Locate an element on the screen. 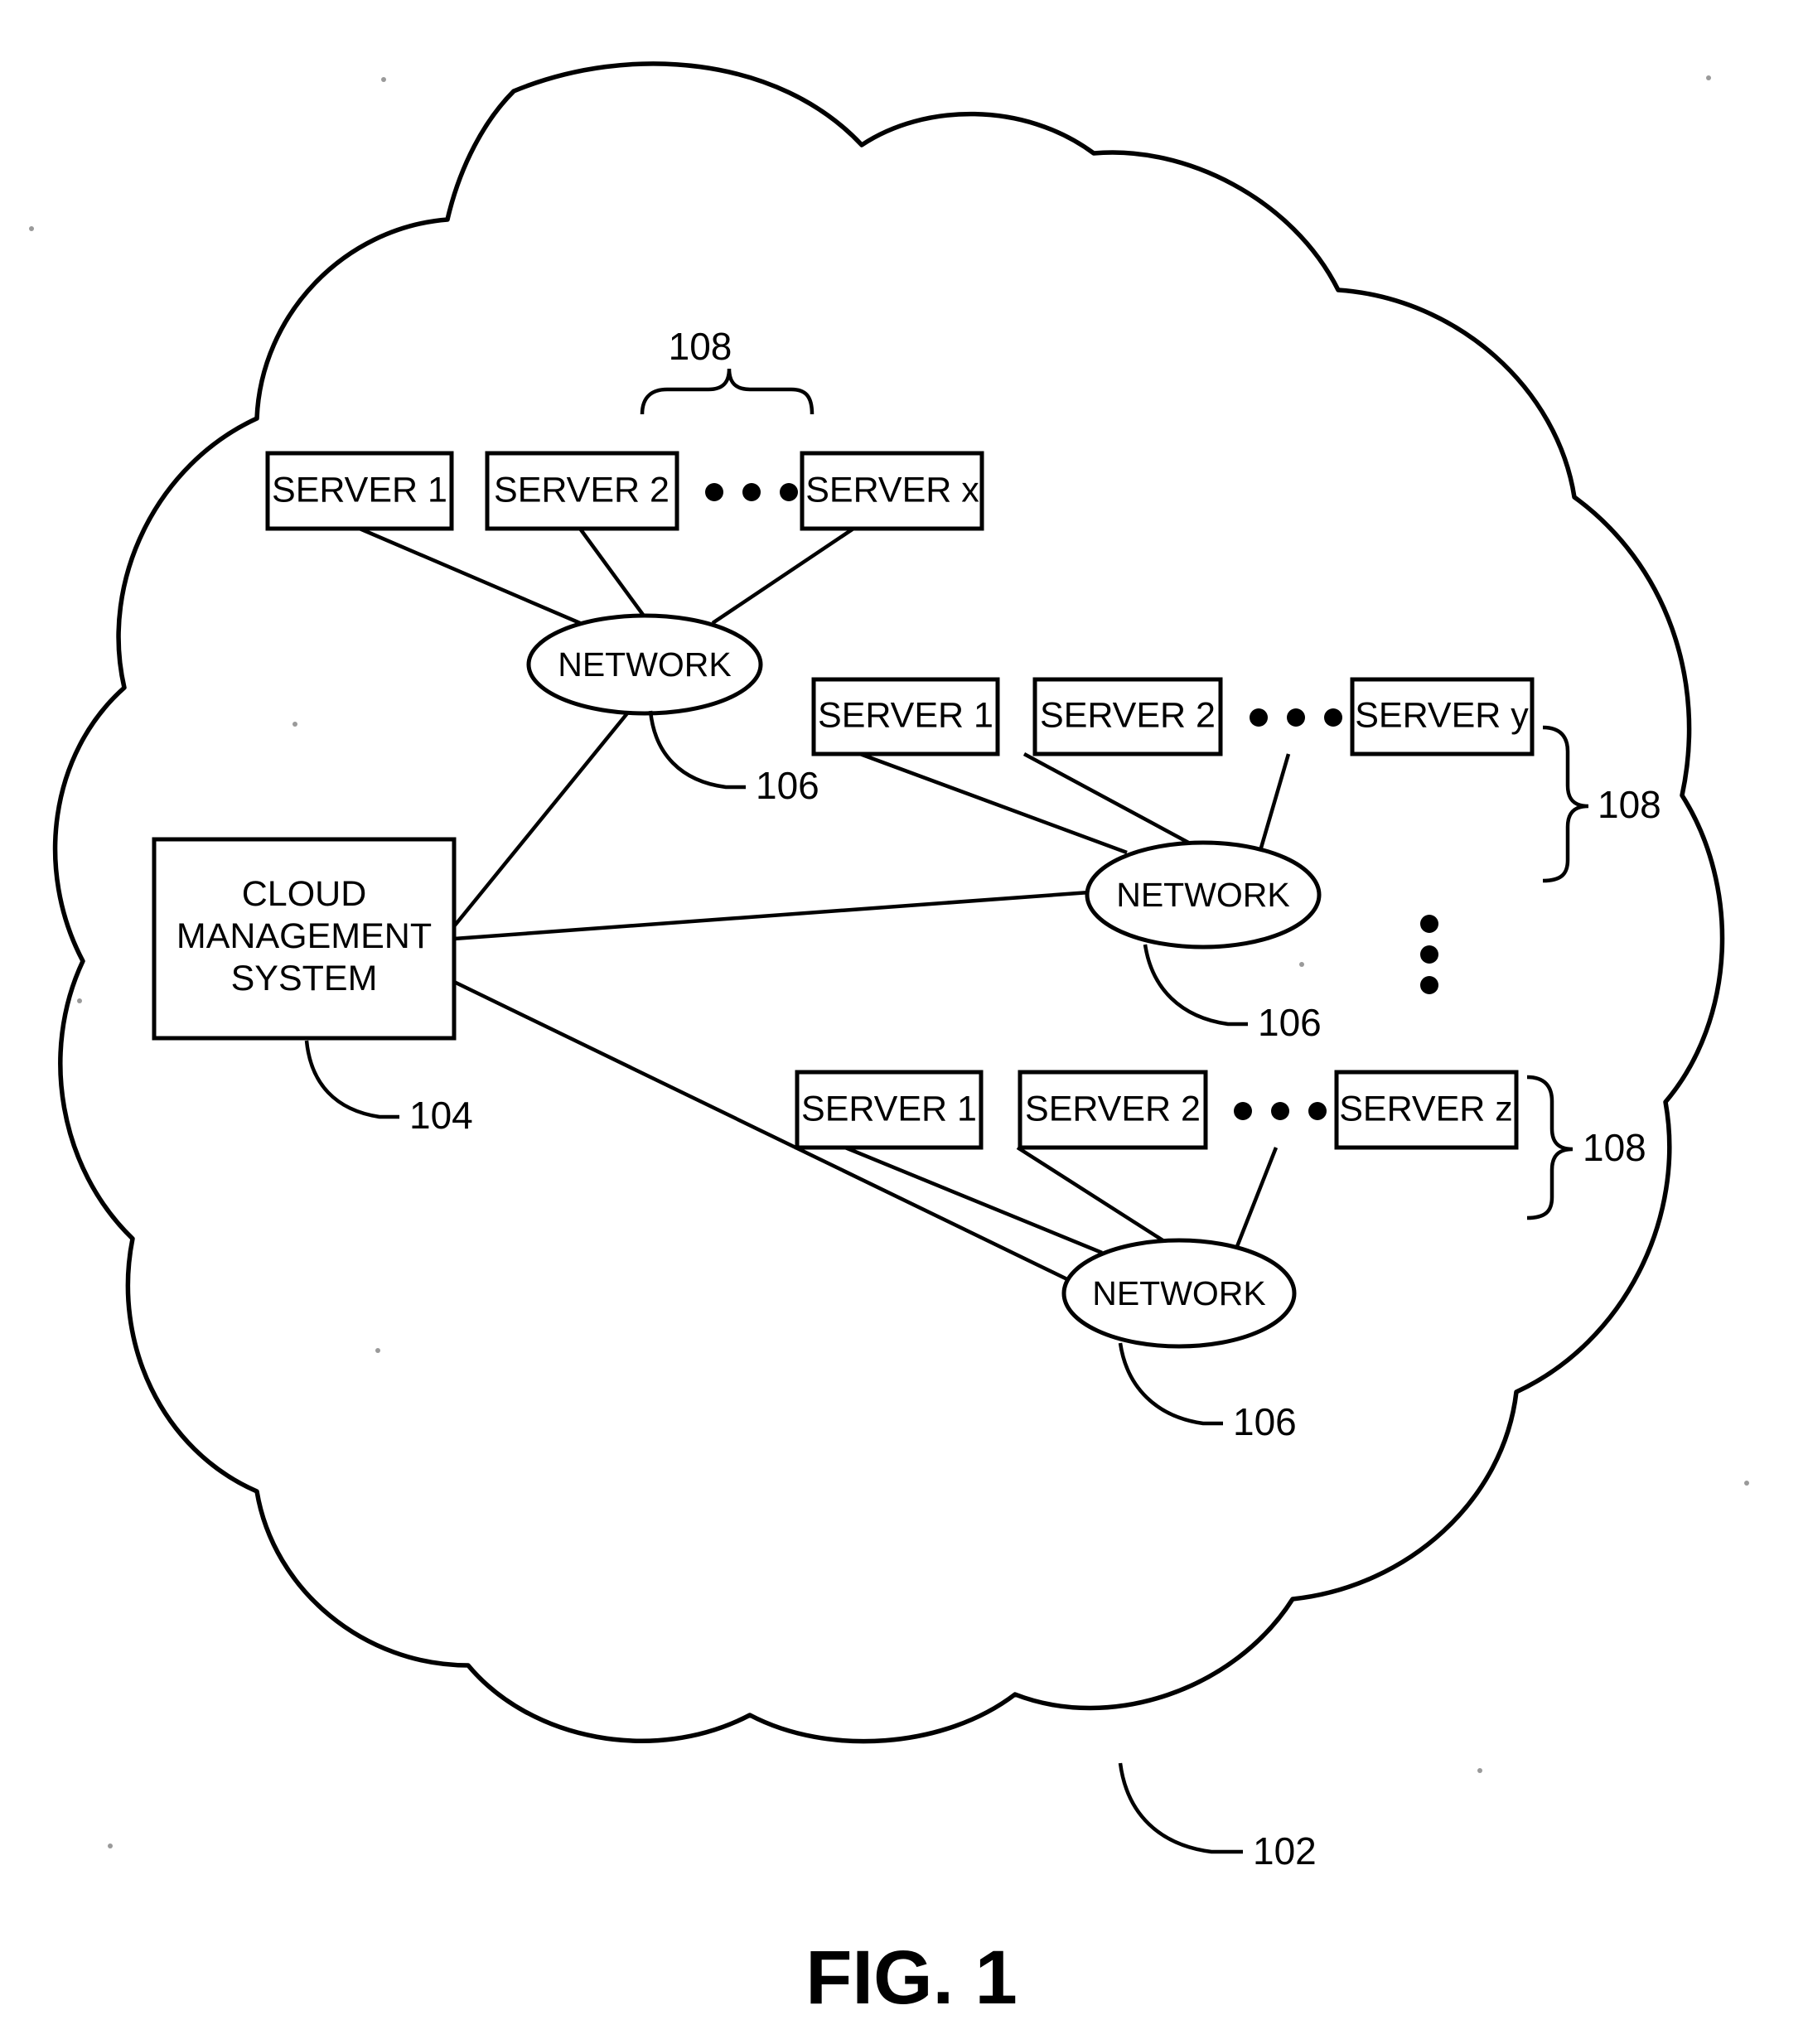 Image resolution: width=1808 pixels, height=2044 pixels. group-top-brace is located at coordinates (727, 391).